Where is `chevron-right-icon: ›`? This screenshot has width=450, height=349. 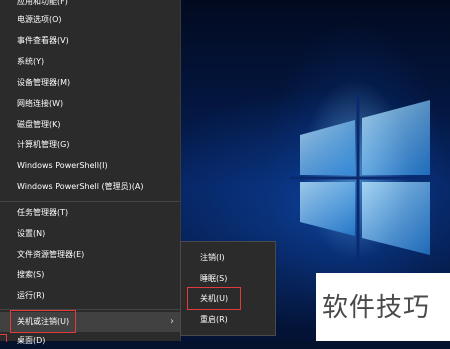
chevron-right-icon: › is located at coordinates (172, 321).